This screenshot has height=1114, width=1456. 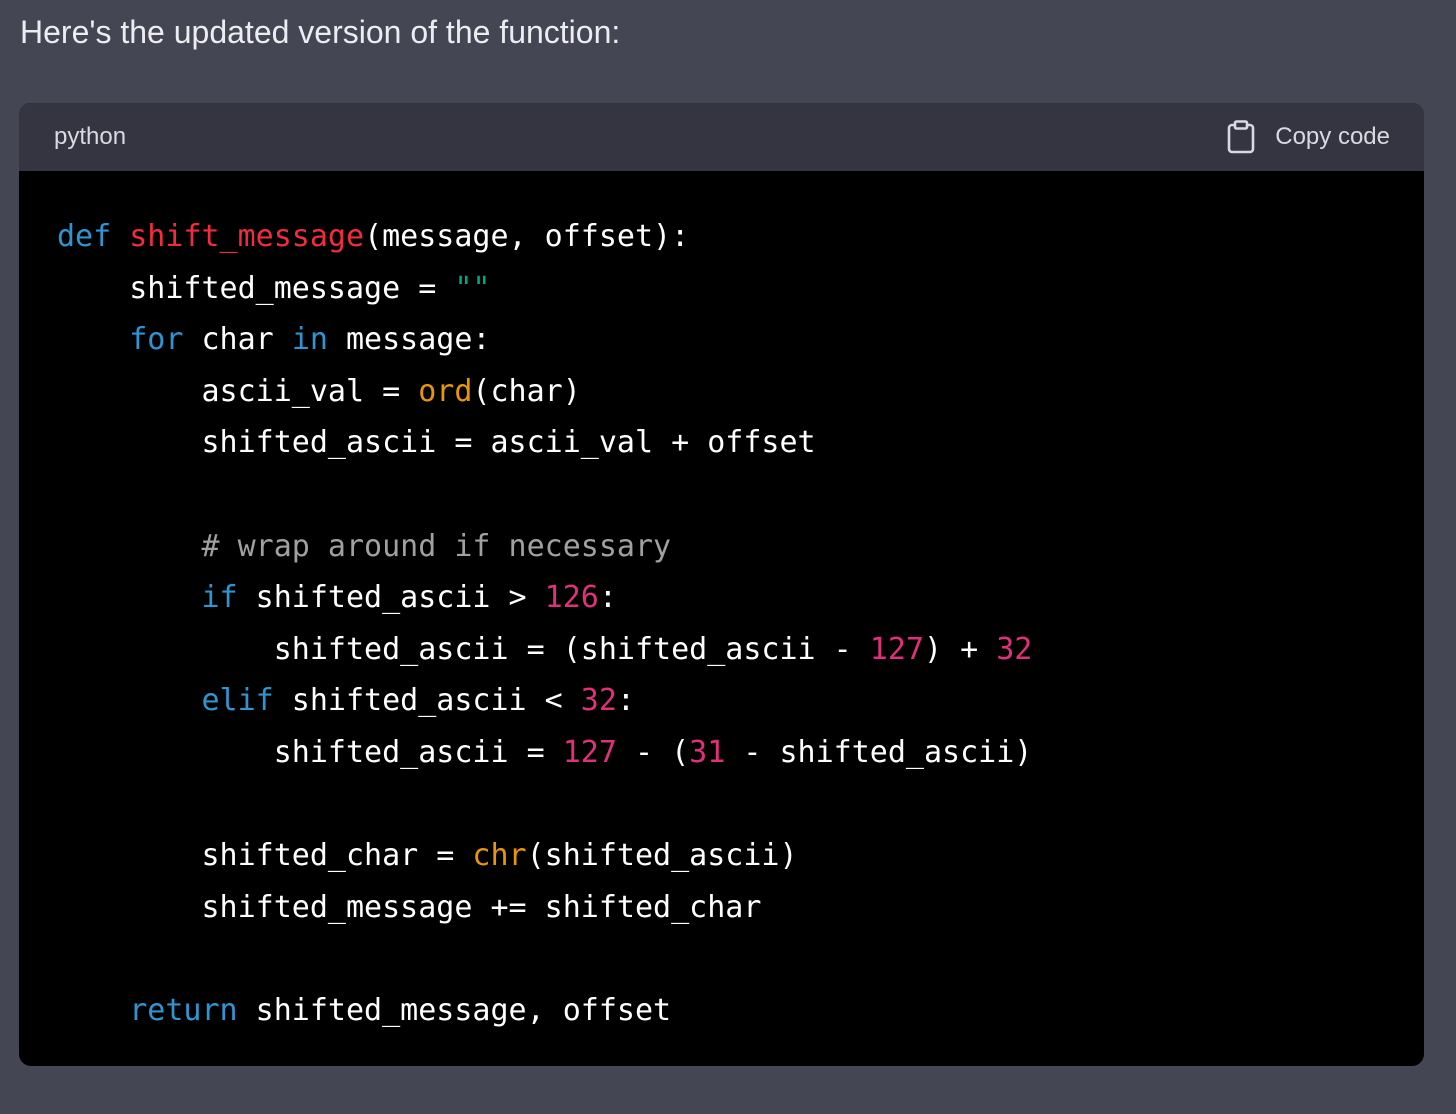 I want to click on code-text: shifted_ascii >, so click(x=391, y=598).